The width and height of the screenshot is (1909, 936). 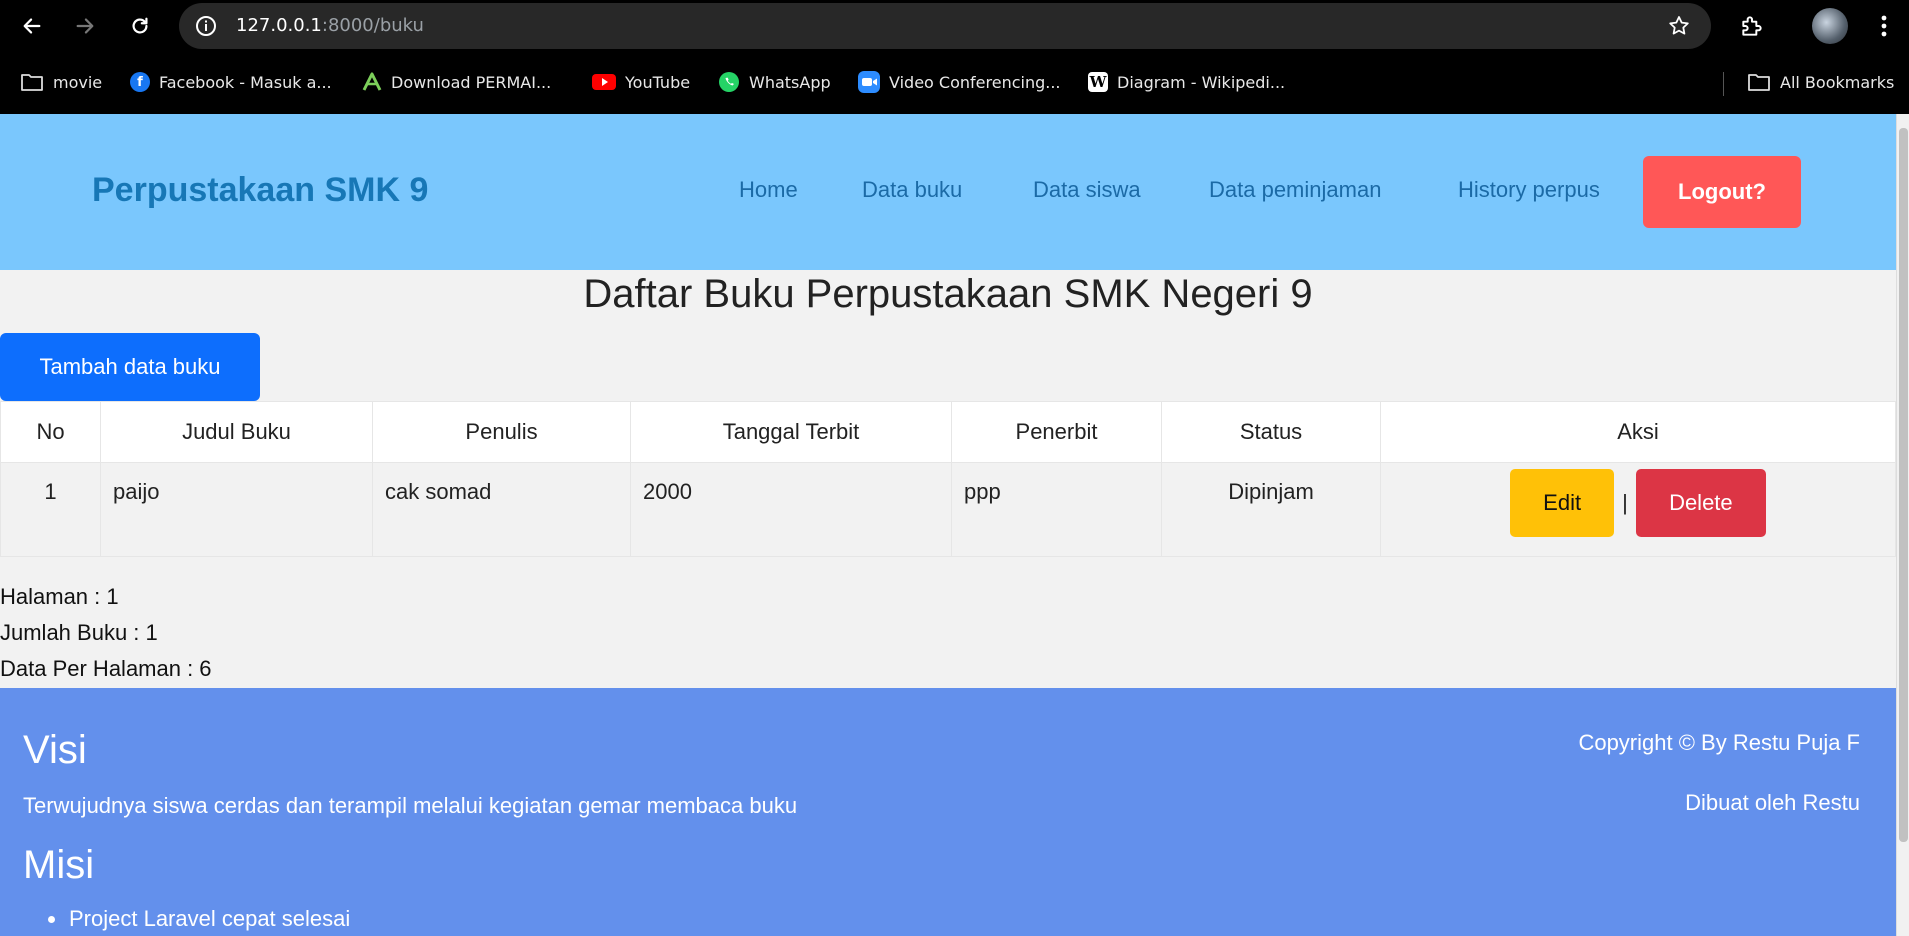 I want to click on copyright-text: Copyright © By Restu Puja F, so click(x=1719, y=742).